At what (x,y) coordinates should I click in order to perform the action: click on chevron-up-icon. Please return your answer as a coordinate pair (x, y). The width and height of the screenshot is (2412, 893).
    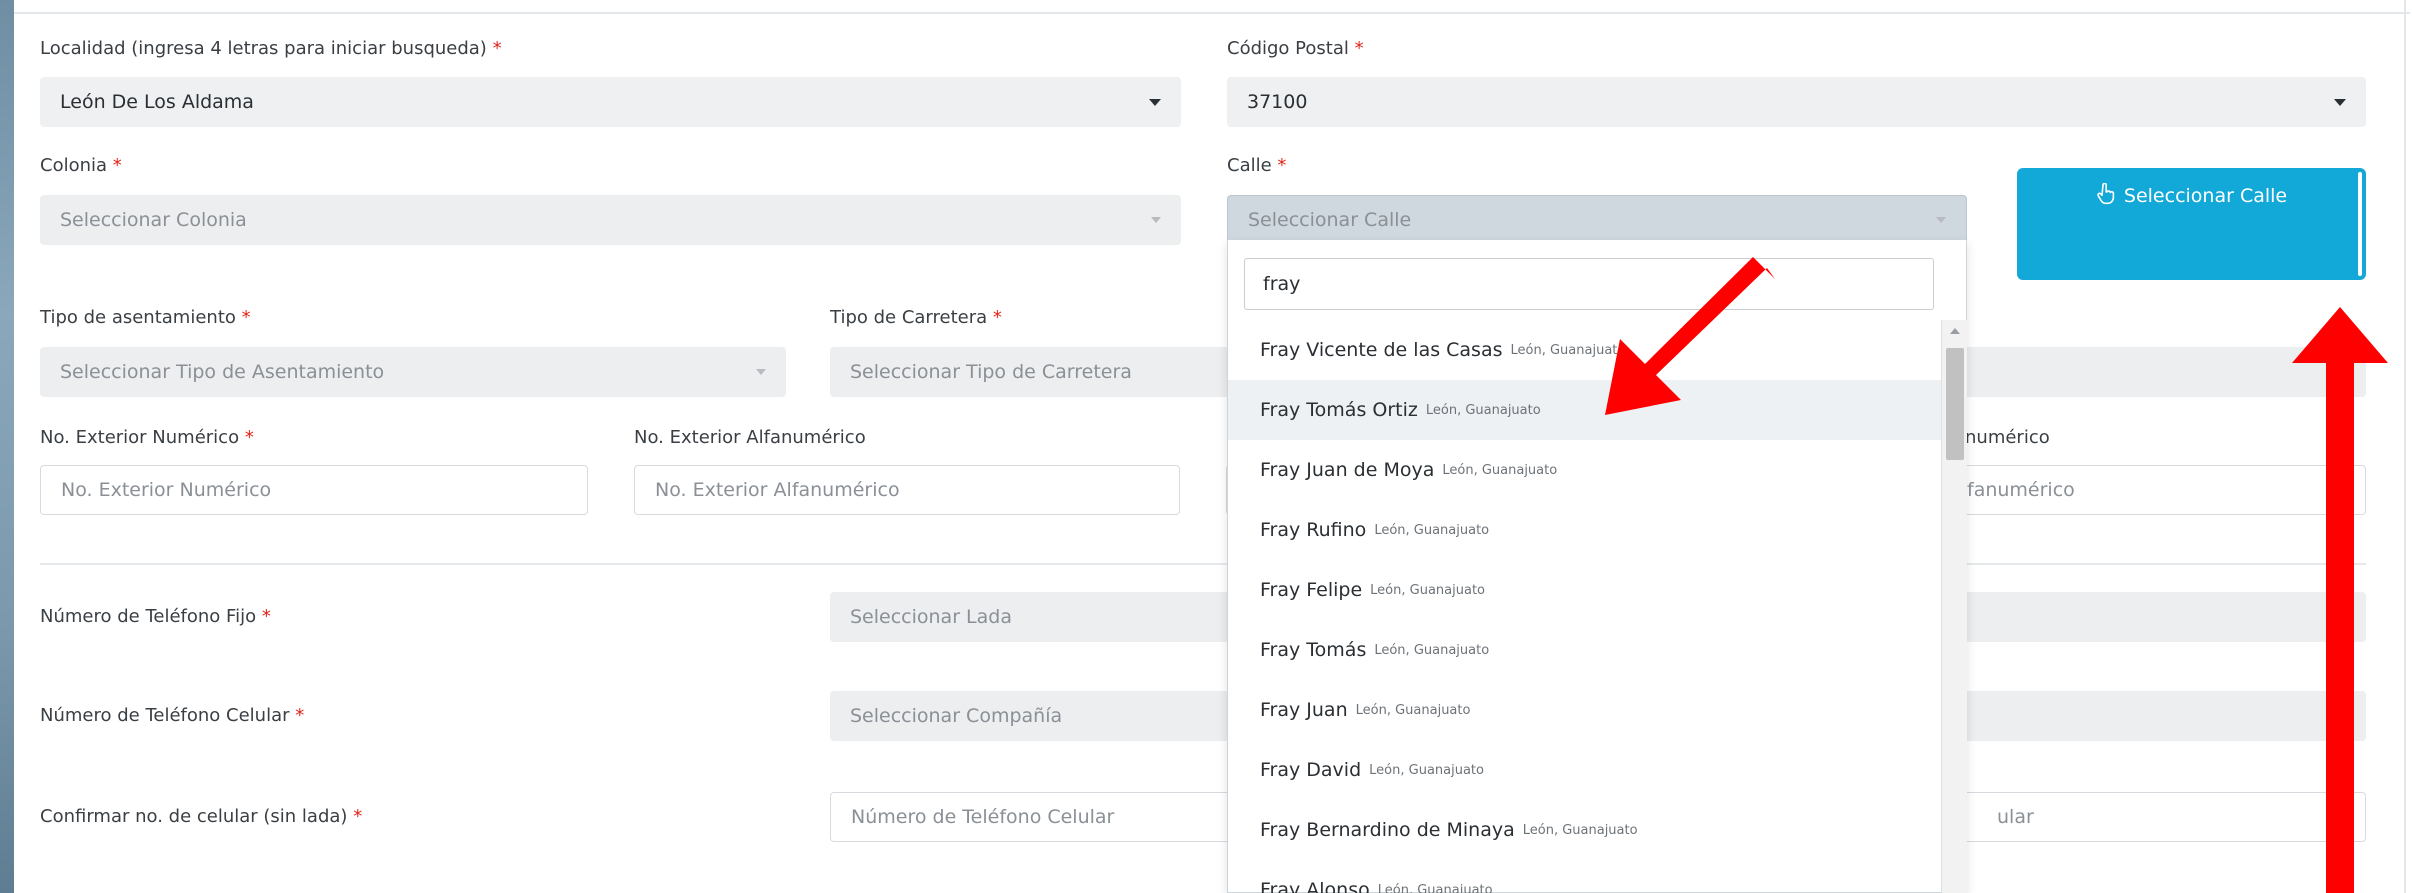
    Looking at the image, I should click on (1941, 220).